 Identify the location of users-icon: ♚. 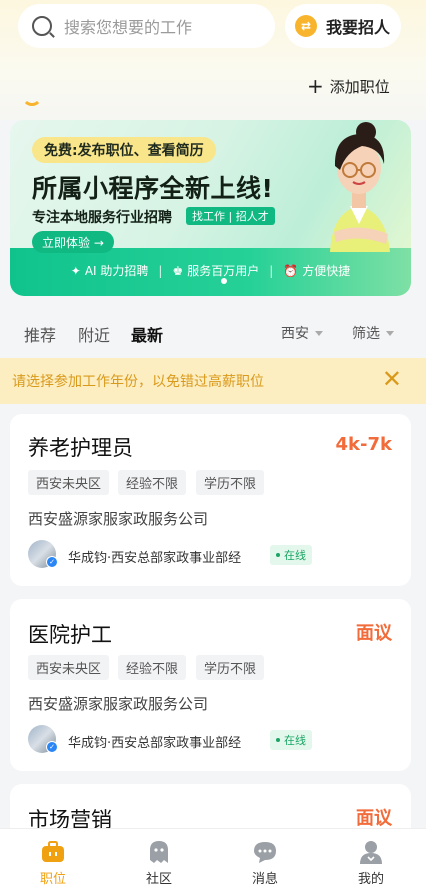
(178, 270).